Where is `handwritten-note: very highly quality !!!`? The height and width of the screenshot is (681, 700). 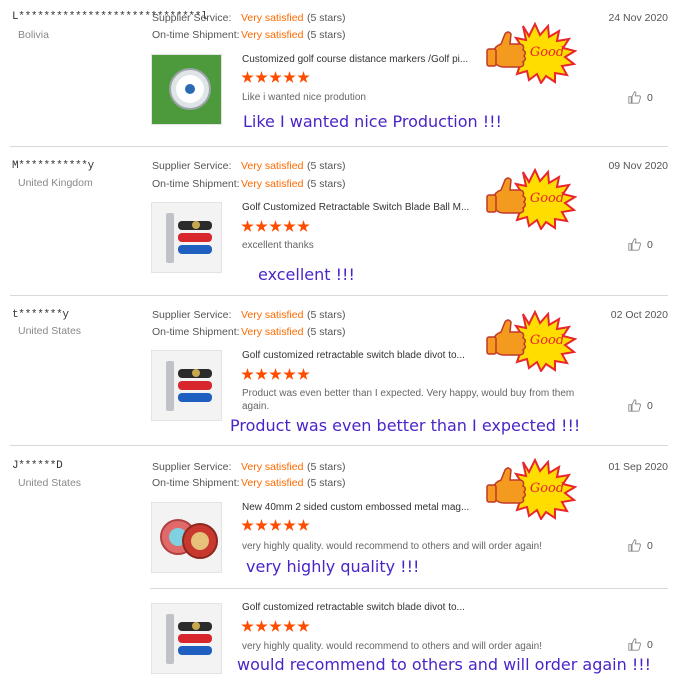
handwritten-note: very highly quality !!! is located at coordinates (333, 566).